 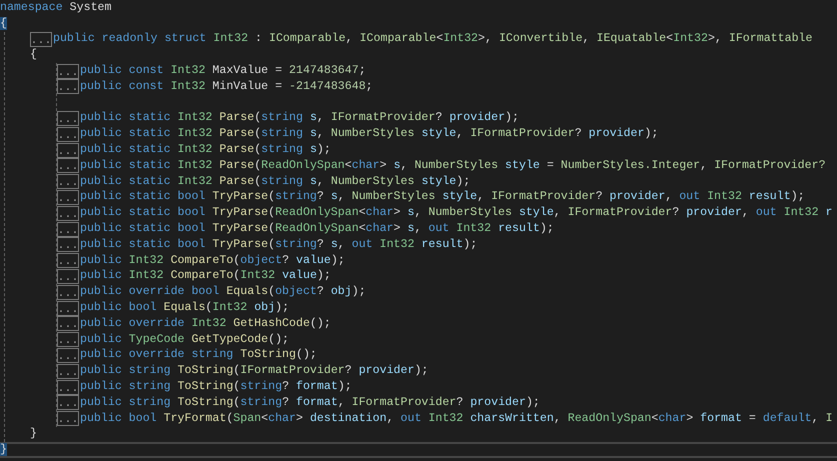 What do you see at coordinates (453, 165) in the screenshot?
I see `code-line: public static Int32 Parse(ReadOnlySpan<char> s, NumberStyles style = NumberStyles.Integer, IFormatProvider?` at bounding box center [453, 165].